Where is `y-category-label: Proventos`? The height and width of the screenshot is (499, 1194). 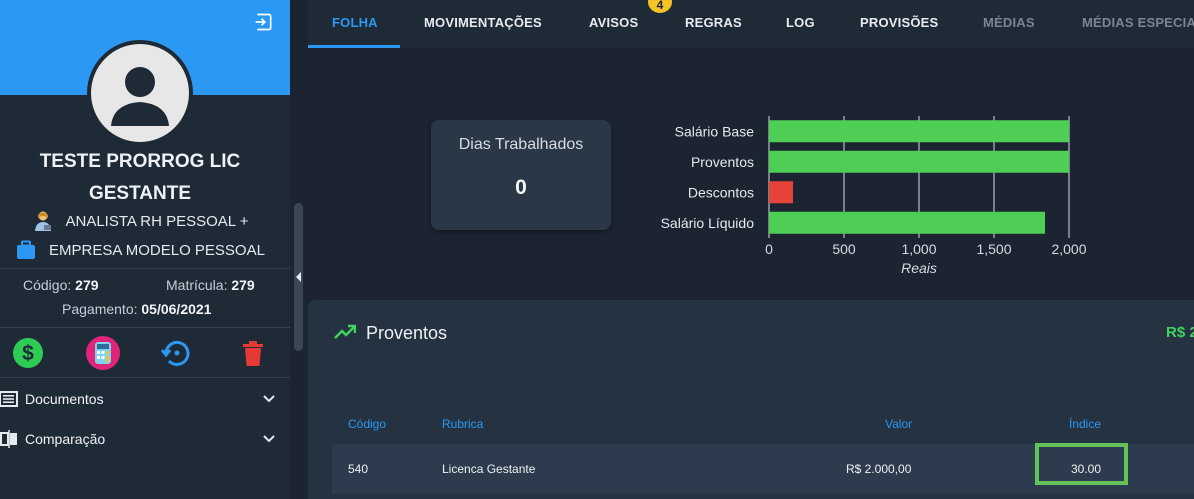
y-category-label: Proventos is located at coordinates (722, 162).